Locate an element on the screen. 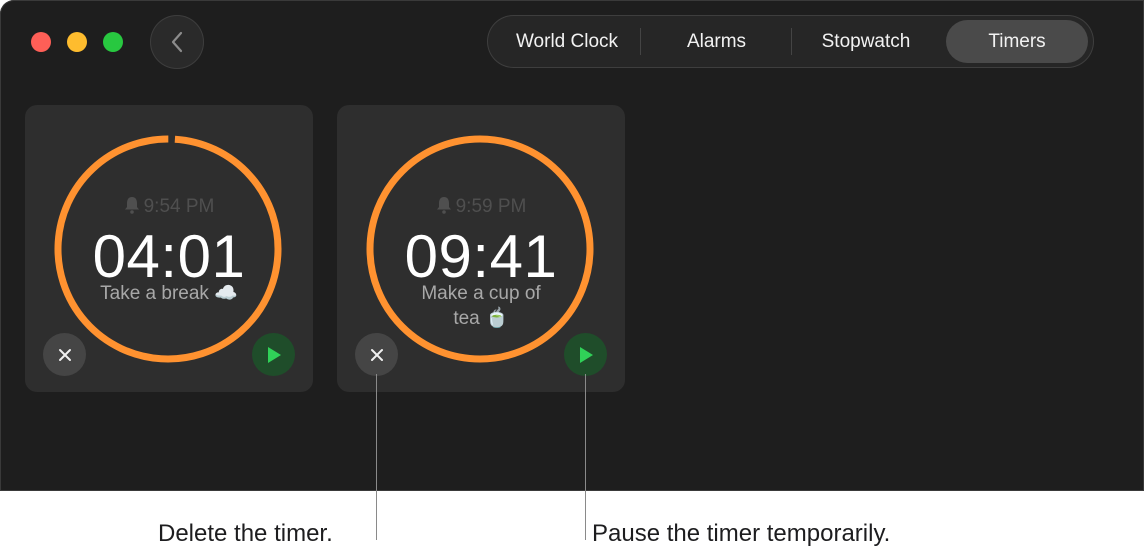 Image resolution: width=1144 pixels, height=554 pixels. timer-label: Take a break ☁️ is located at coordinates (169, 293).